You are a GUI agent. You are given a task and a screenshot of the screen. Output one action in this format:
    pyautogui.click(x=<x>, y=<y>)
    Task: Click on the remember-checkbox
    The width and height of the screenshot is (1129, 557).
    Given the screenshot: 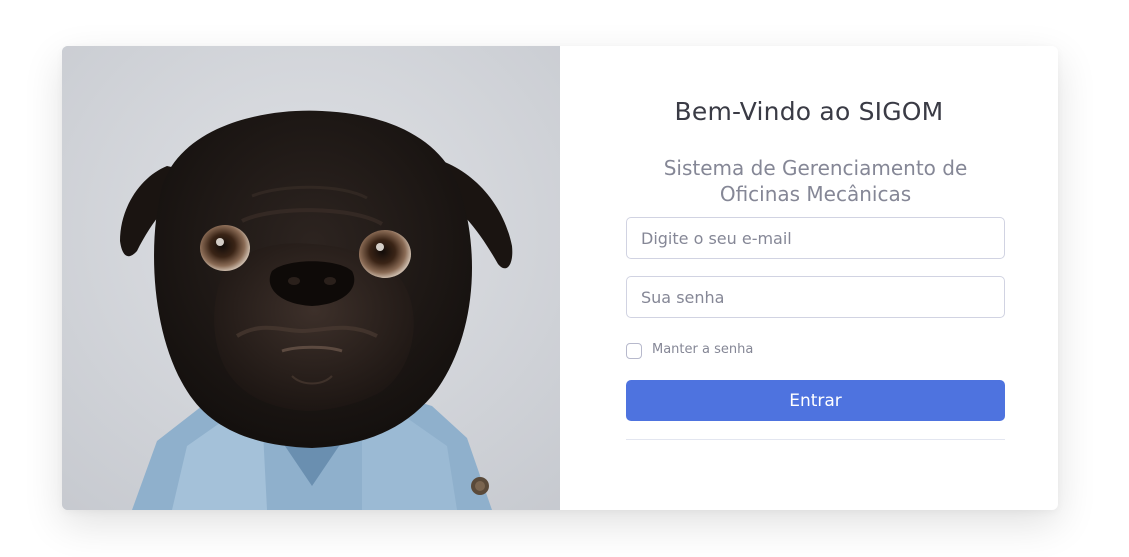 What is the action you would take?
    pyautogui.click(x=634, y=351)
    